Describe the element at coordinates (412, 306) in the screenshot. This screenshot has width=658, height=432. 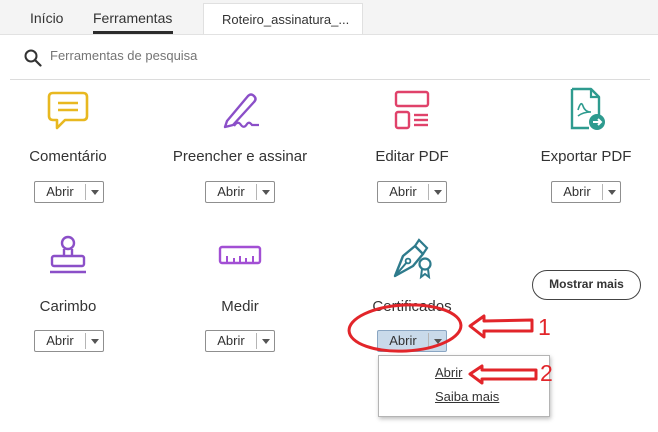
I see `tool-label: Certificados` at that location.